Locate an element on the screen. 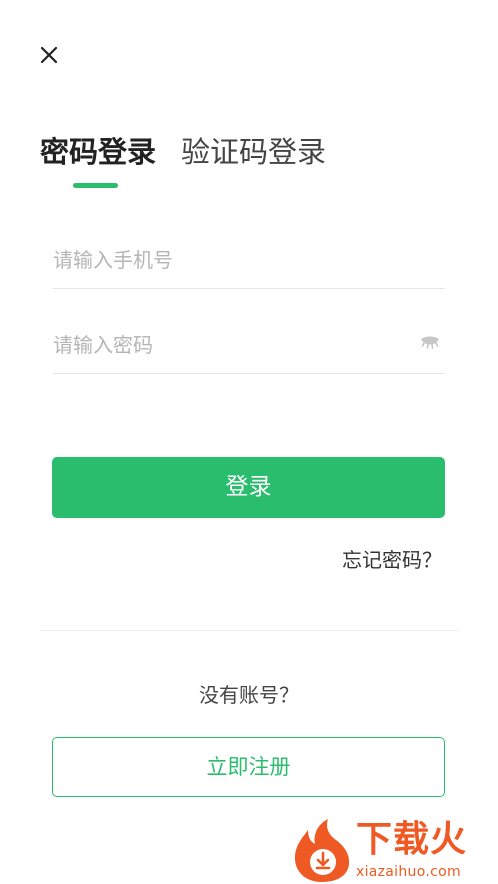  password-visibility-toggle is located at coordinates (430, 343).